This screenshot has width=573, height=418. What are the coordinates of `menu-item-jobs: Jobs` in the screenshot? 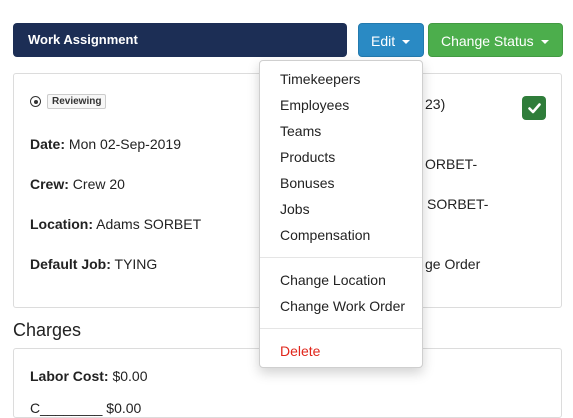 It's located at (295, 209).